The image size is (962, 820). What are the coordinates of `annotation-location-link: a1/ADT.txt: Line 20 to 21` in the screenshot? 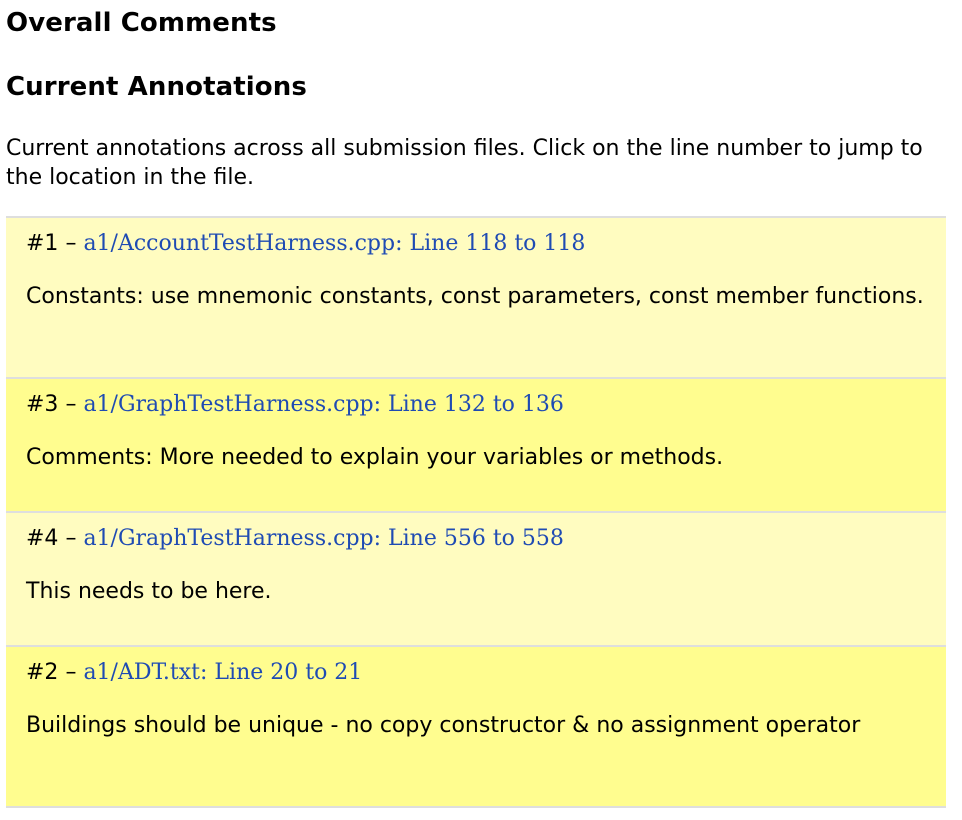 It's located at (222, 672).